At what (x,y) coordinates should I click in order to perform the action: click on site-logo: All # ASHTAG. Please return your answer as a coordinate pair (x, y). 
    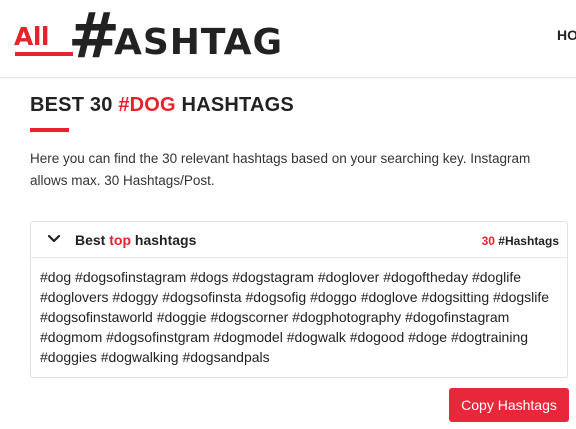
    Looking at the image, I should click on (148, 36).